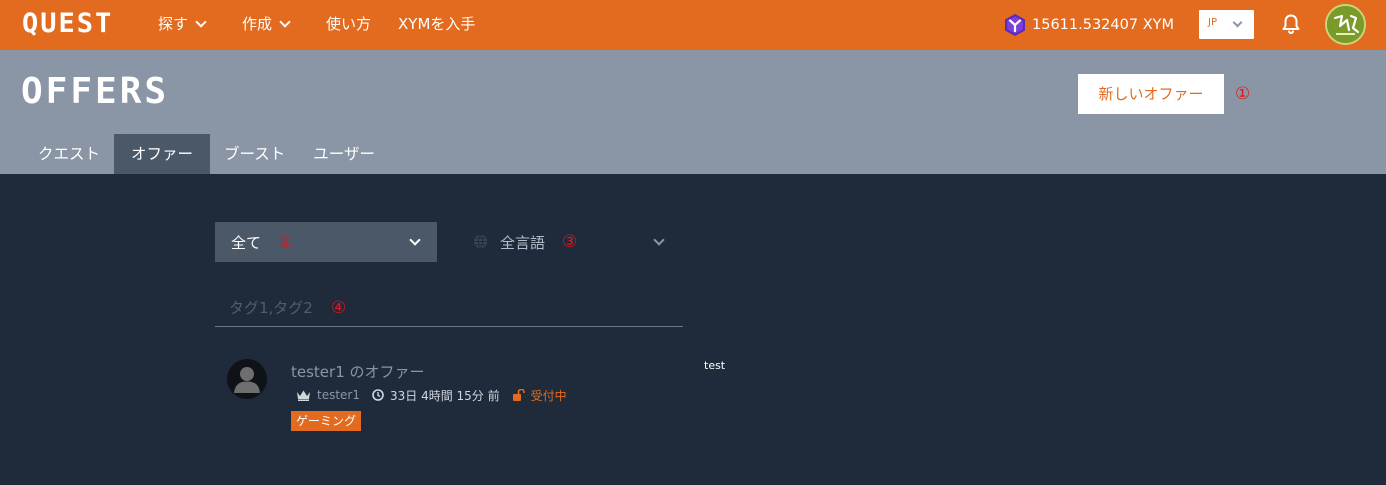  What do you see at coordinates (339, 308) in the screenshot?
I see `annotation-marker-4: ④` at bounding box center [339, 308].